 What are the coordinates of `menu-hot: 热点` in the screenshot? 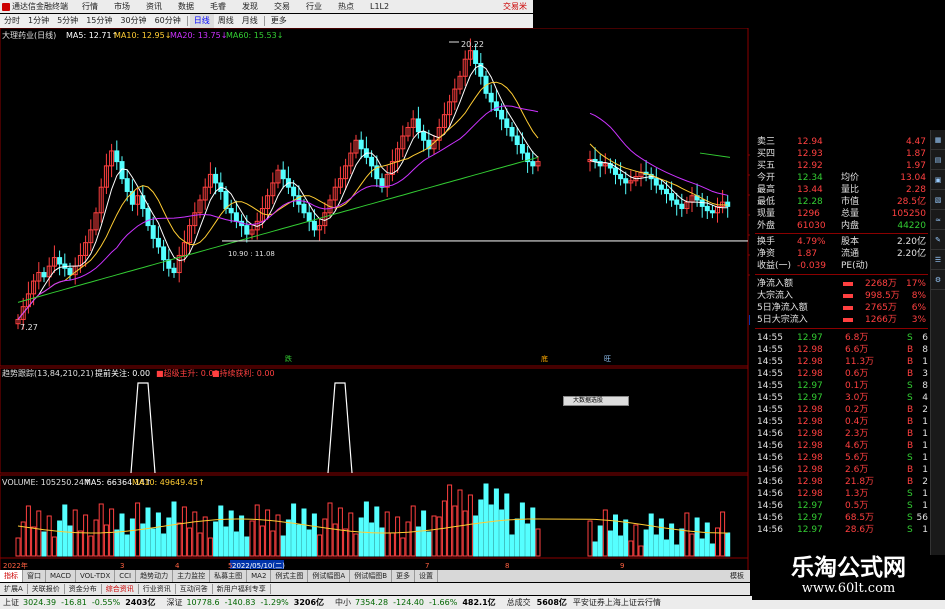 It's located at (346, 6).